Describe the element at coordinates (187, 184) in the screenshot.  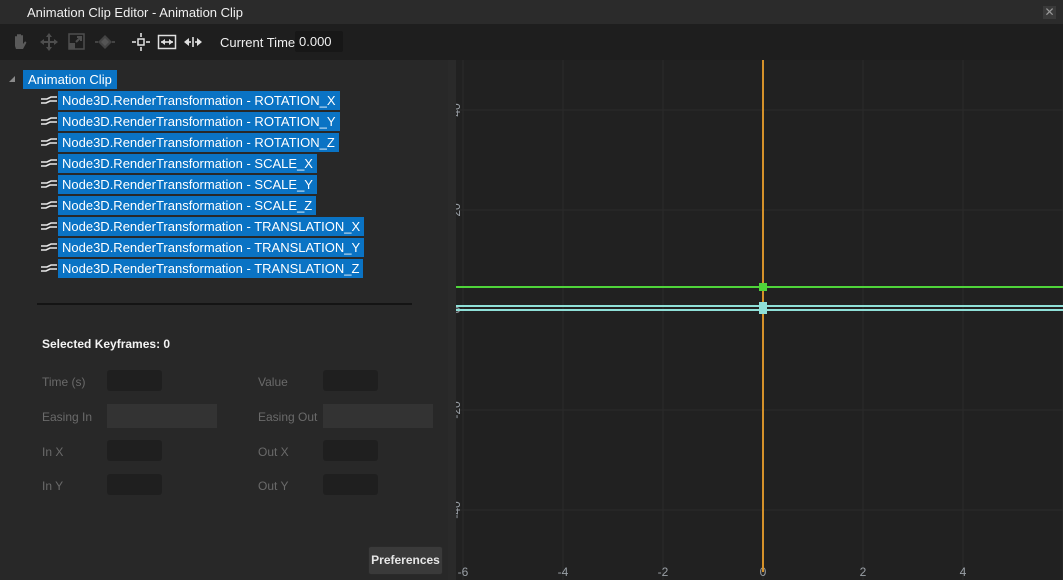
I see `track-label: Node3D.RenderTransformation - SCALE_Y` at that location.